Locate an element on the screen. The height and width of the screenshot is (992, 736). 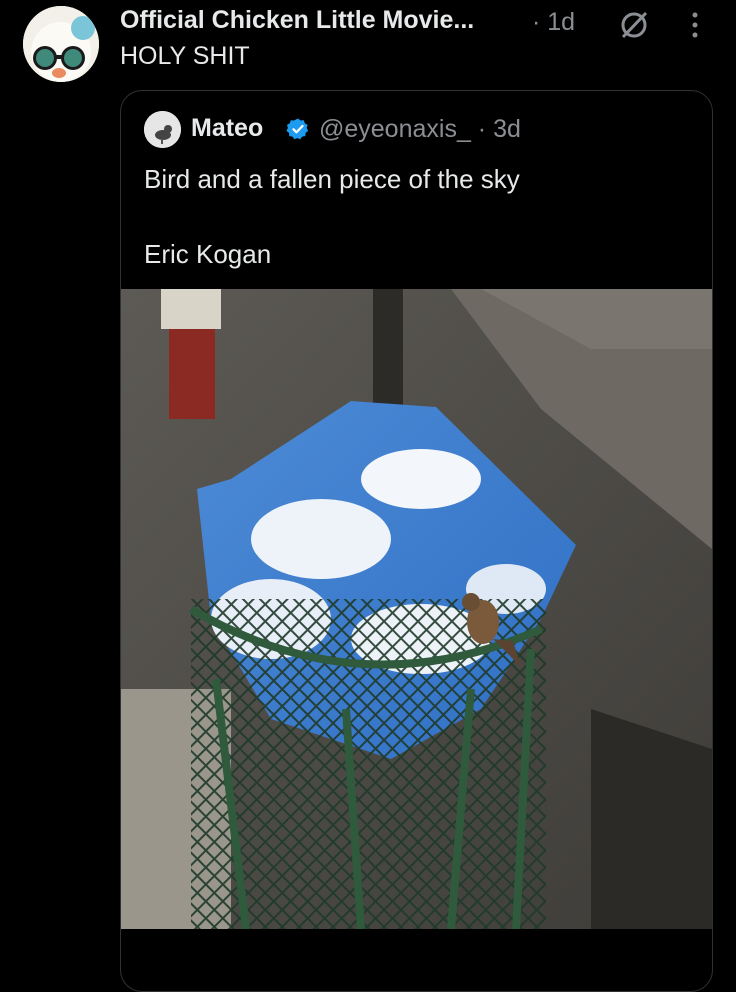
verified-badge-icon is located at coordinates (297, 129).